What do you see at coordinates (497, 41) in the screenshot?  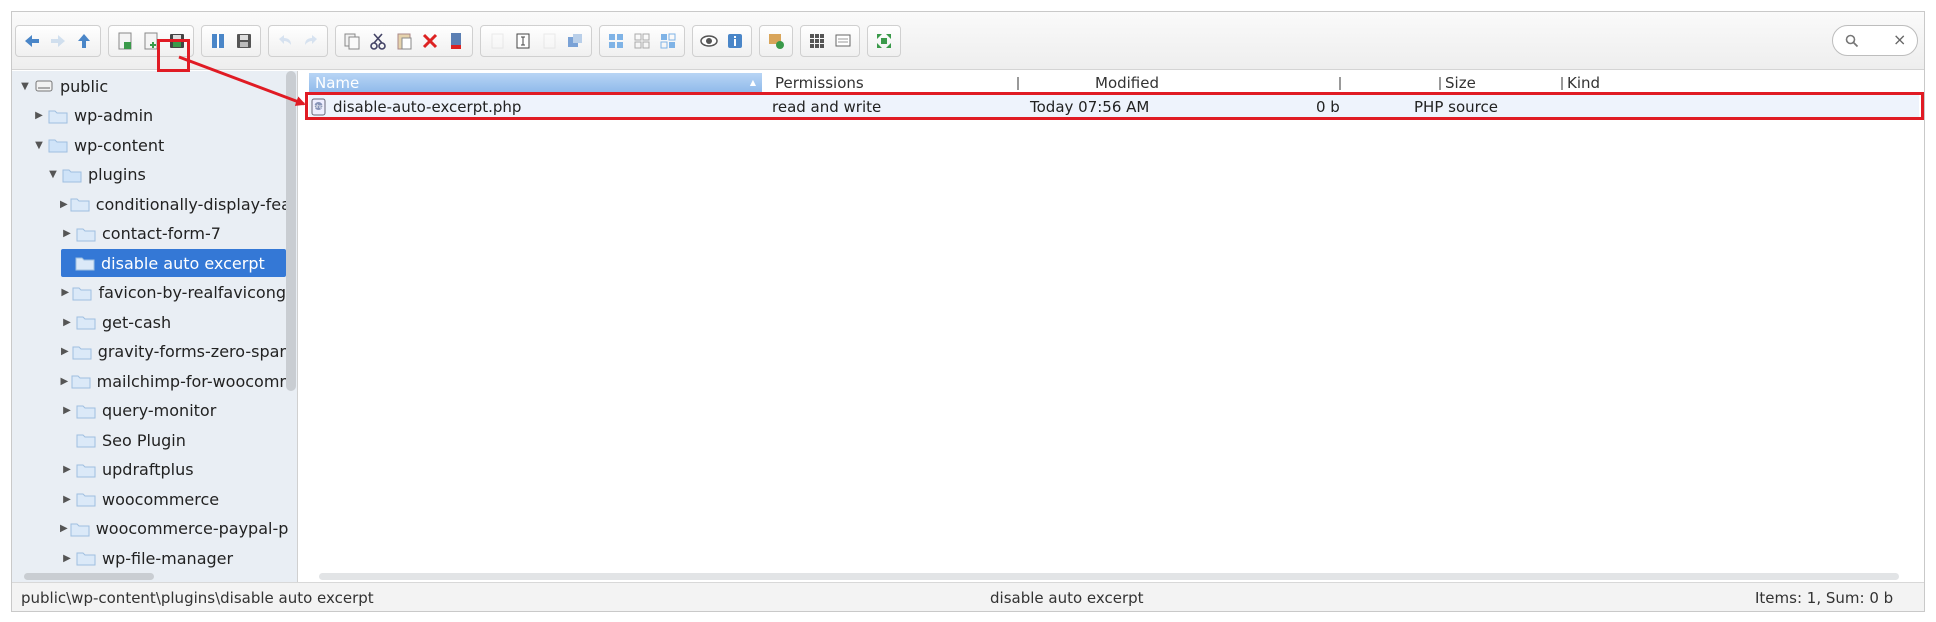 I see `duplicate-button` at bounding box center [497, 41].